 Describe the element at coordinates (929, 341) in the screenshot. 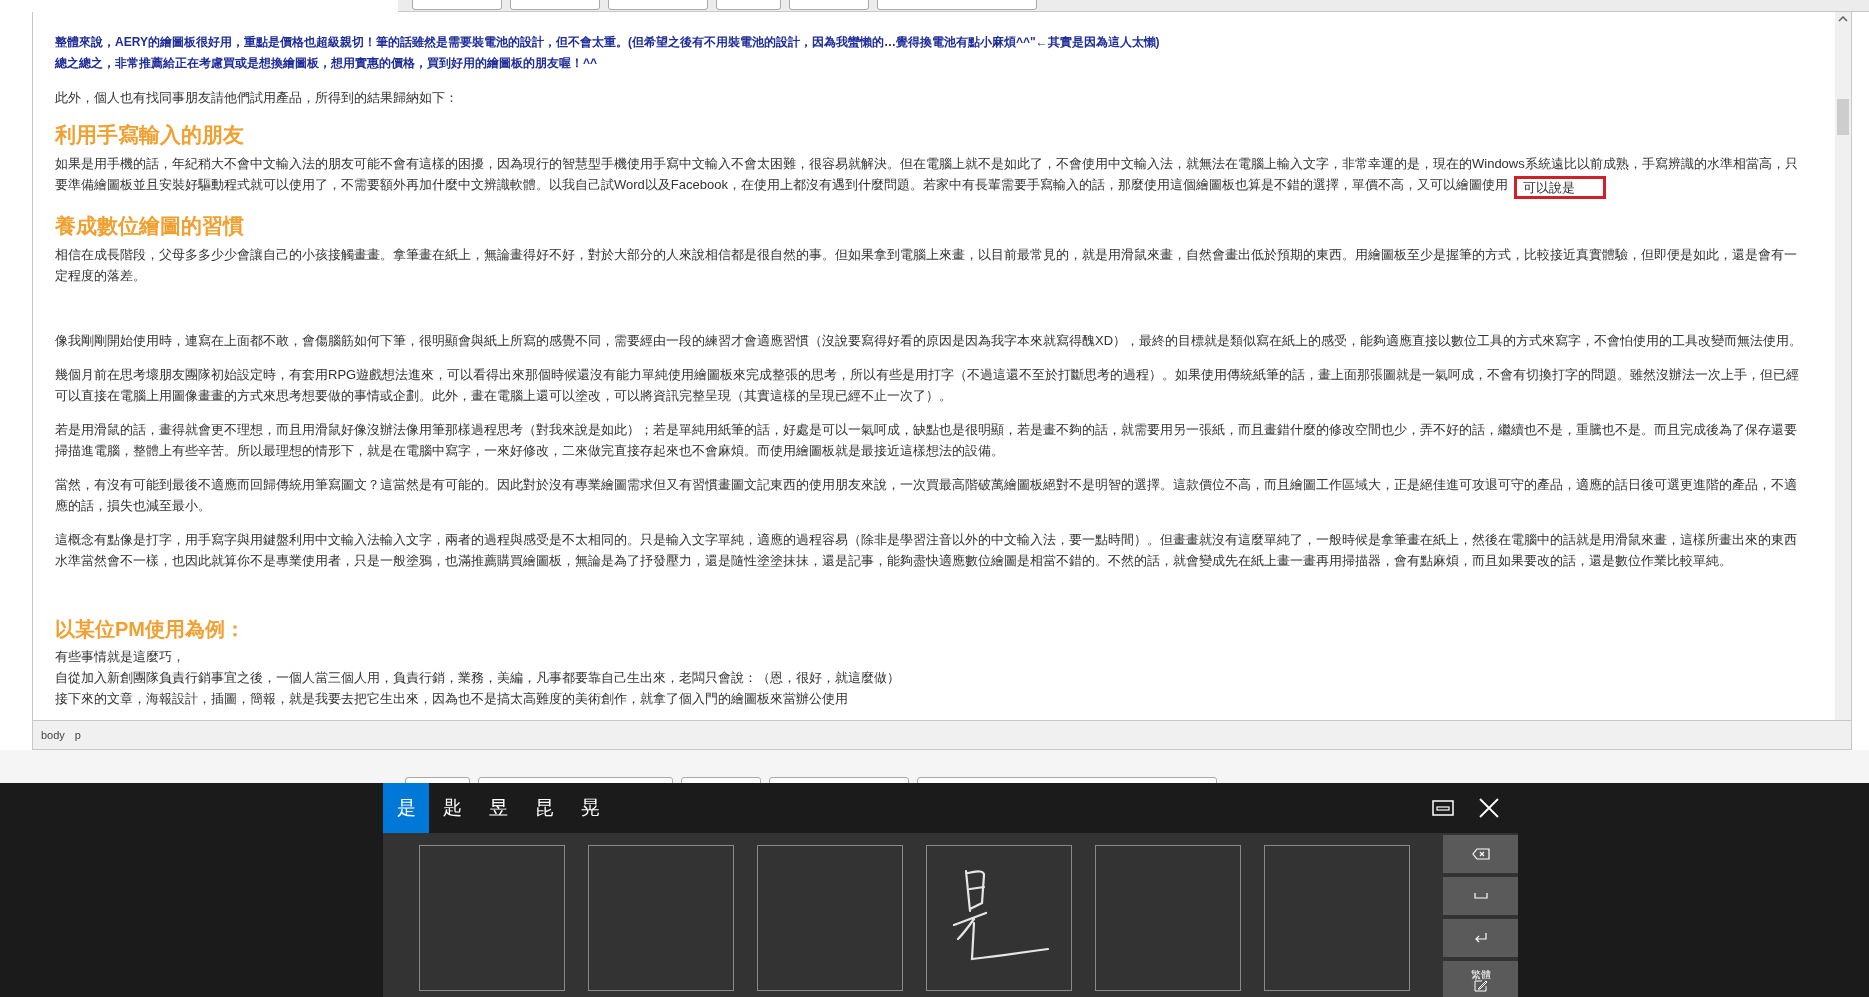

I see `paragraph: 像我剛剛開始使用時，連寫在上面都不敢，會傷腦筋如何下筆，很明顯會與紙上所寫的感覺不同，需要經由一段的練習才會適應習慣（沒說要寫得好看的原因是因為我字本來就寫得醜XD），最終的目標就是類似寫在紙上的感受，能夠適應直接以數位工具的方式來寫字，不會怕使用的工具改變而無法使用。` at that location.